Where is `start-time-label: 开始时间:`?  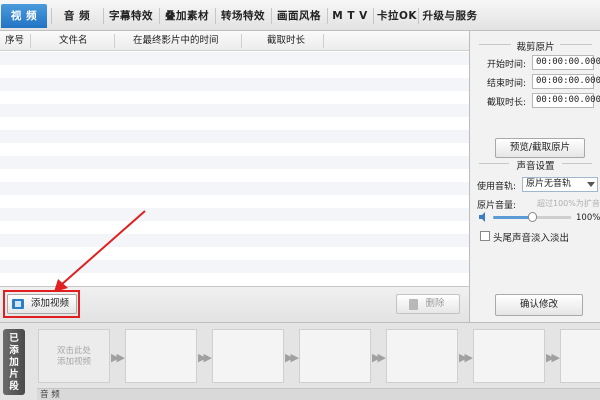
start-time-label: 开始时间: is located at coordinates (507, 65).